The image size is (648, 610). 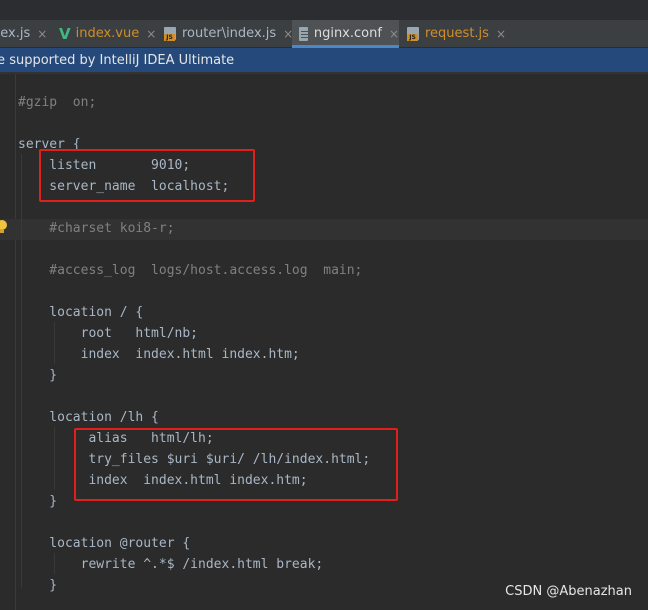 I want to click on tab-nginx-conf: nginx.conf ×, so click(x=345, y=34).